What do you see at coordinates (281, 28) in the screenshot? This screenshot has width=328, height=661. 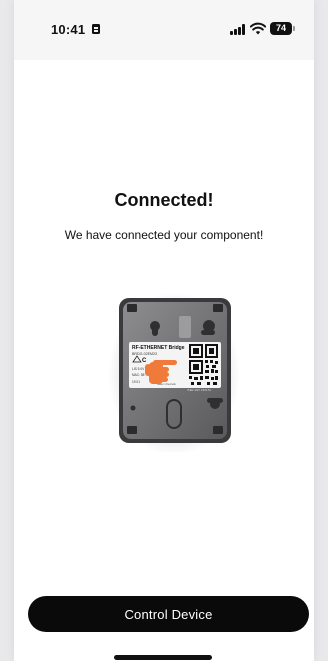 I see `battery-icon: 74` at bounding box center [281, 28].